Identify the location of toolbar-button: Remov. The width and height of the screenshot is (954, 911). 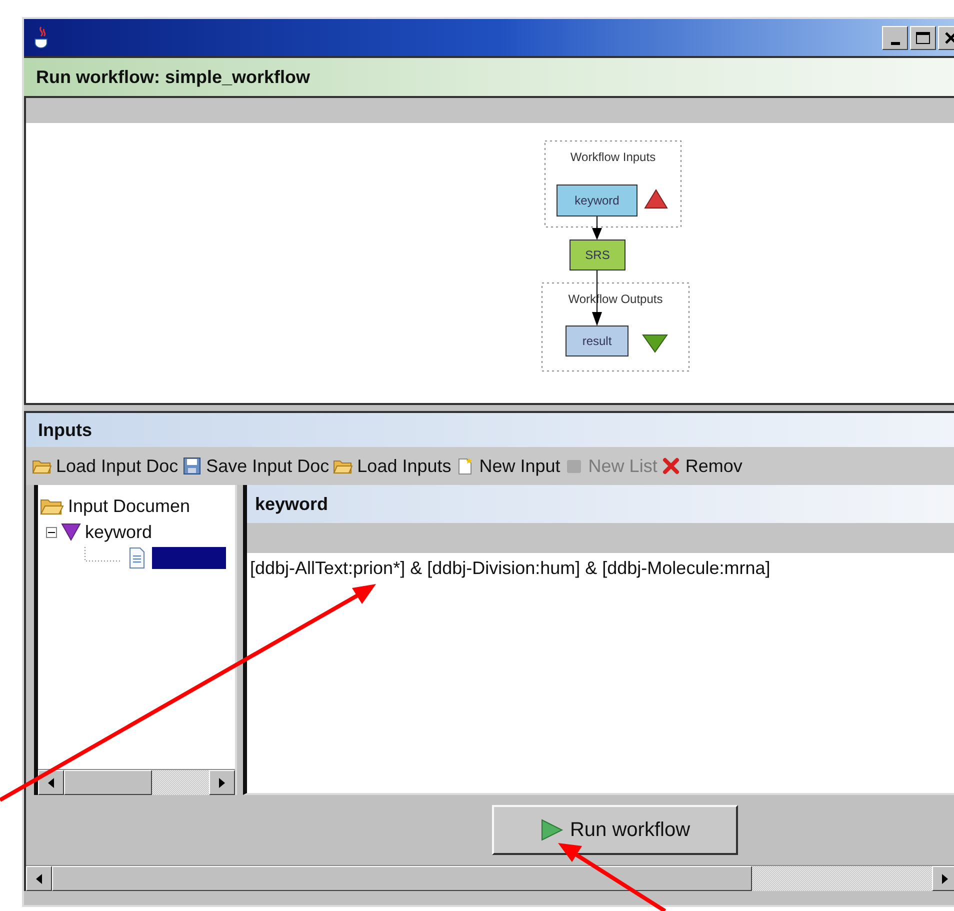
(703, 466).